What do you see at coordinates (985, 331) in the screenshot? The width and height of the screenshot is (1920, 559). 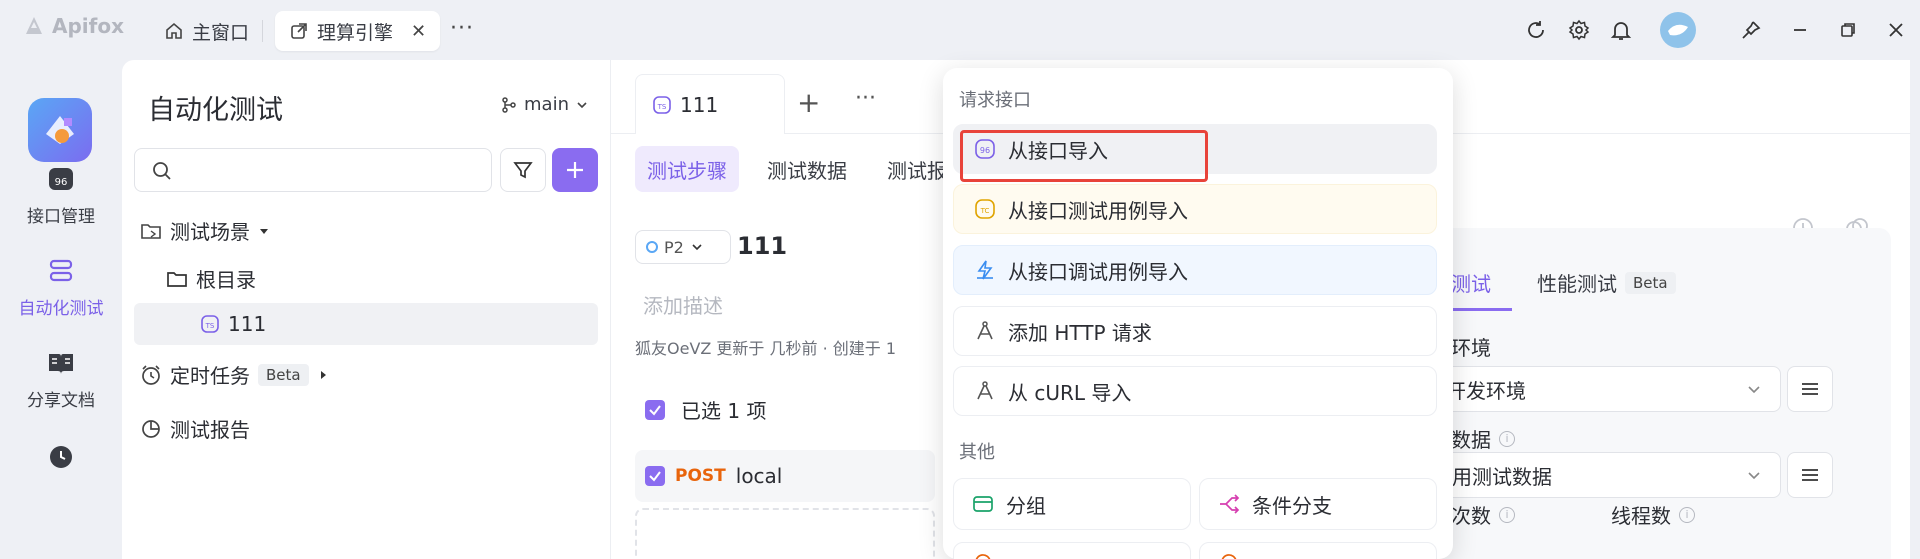 I see `http-icon` at bounding box center [985, 331].